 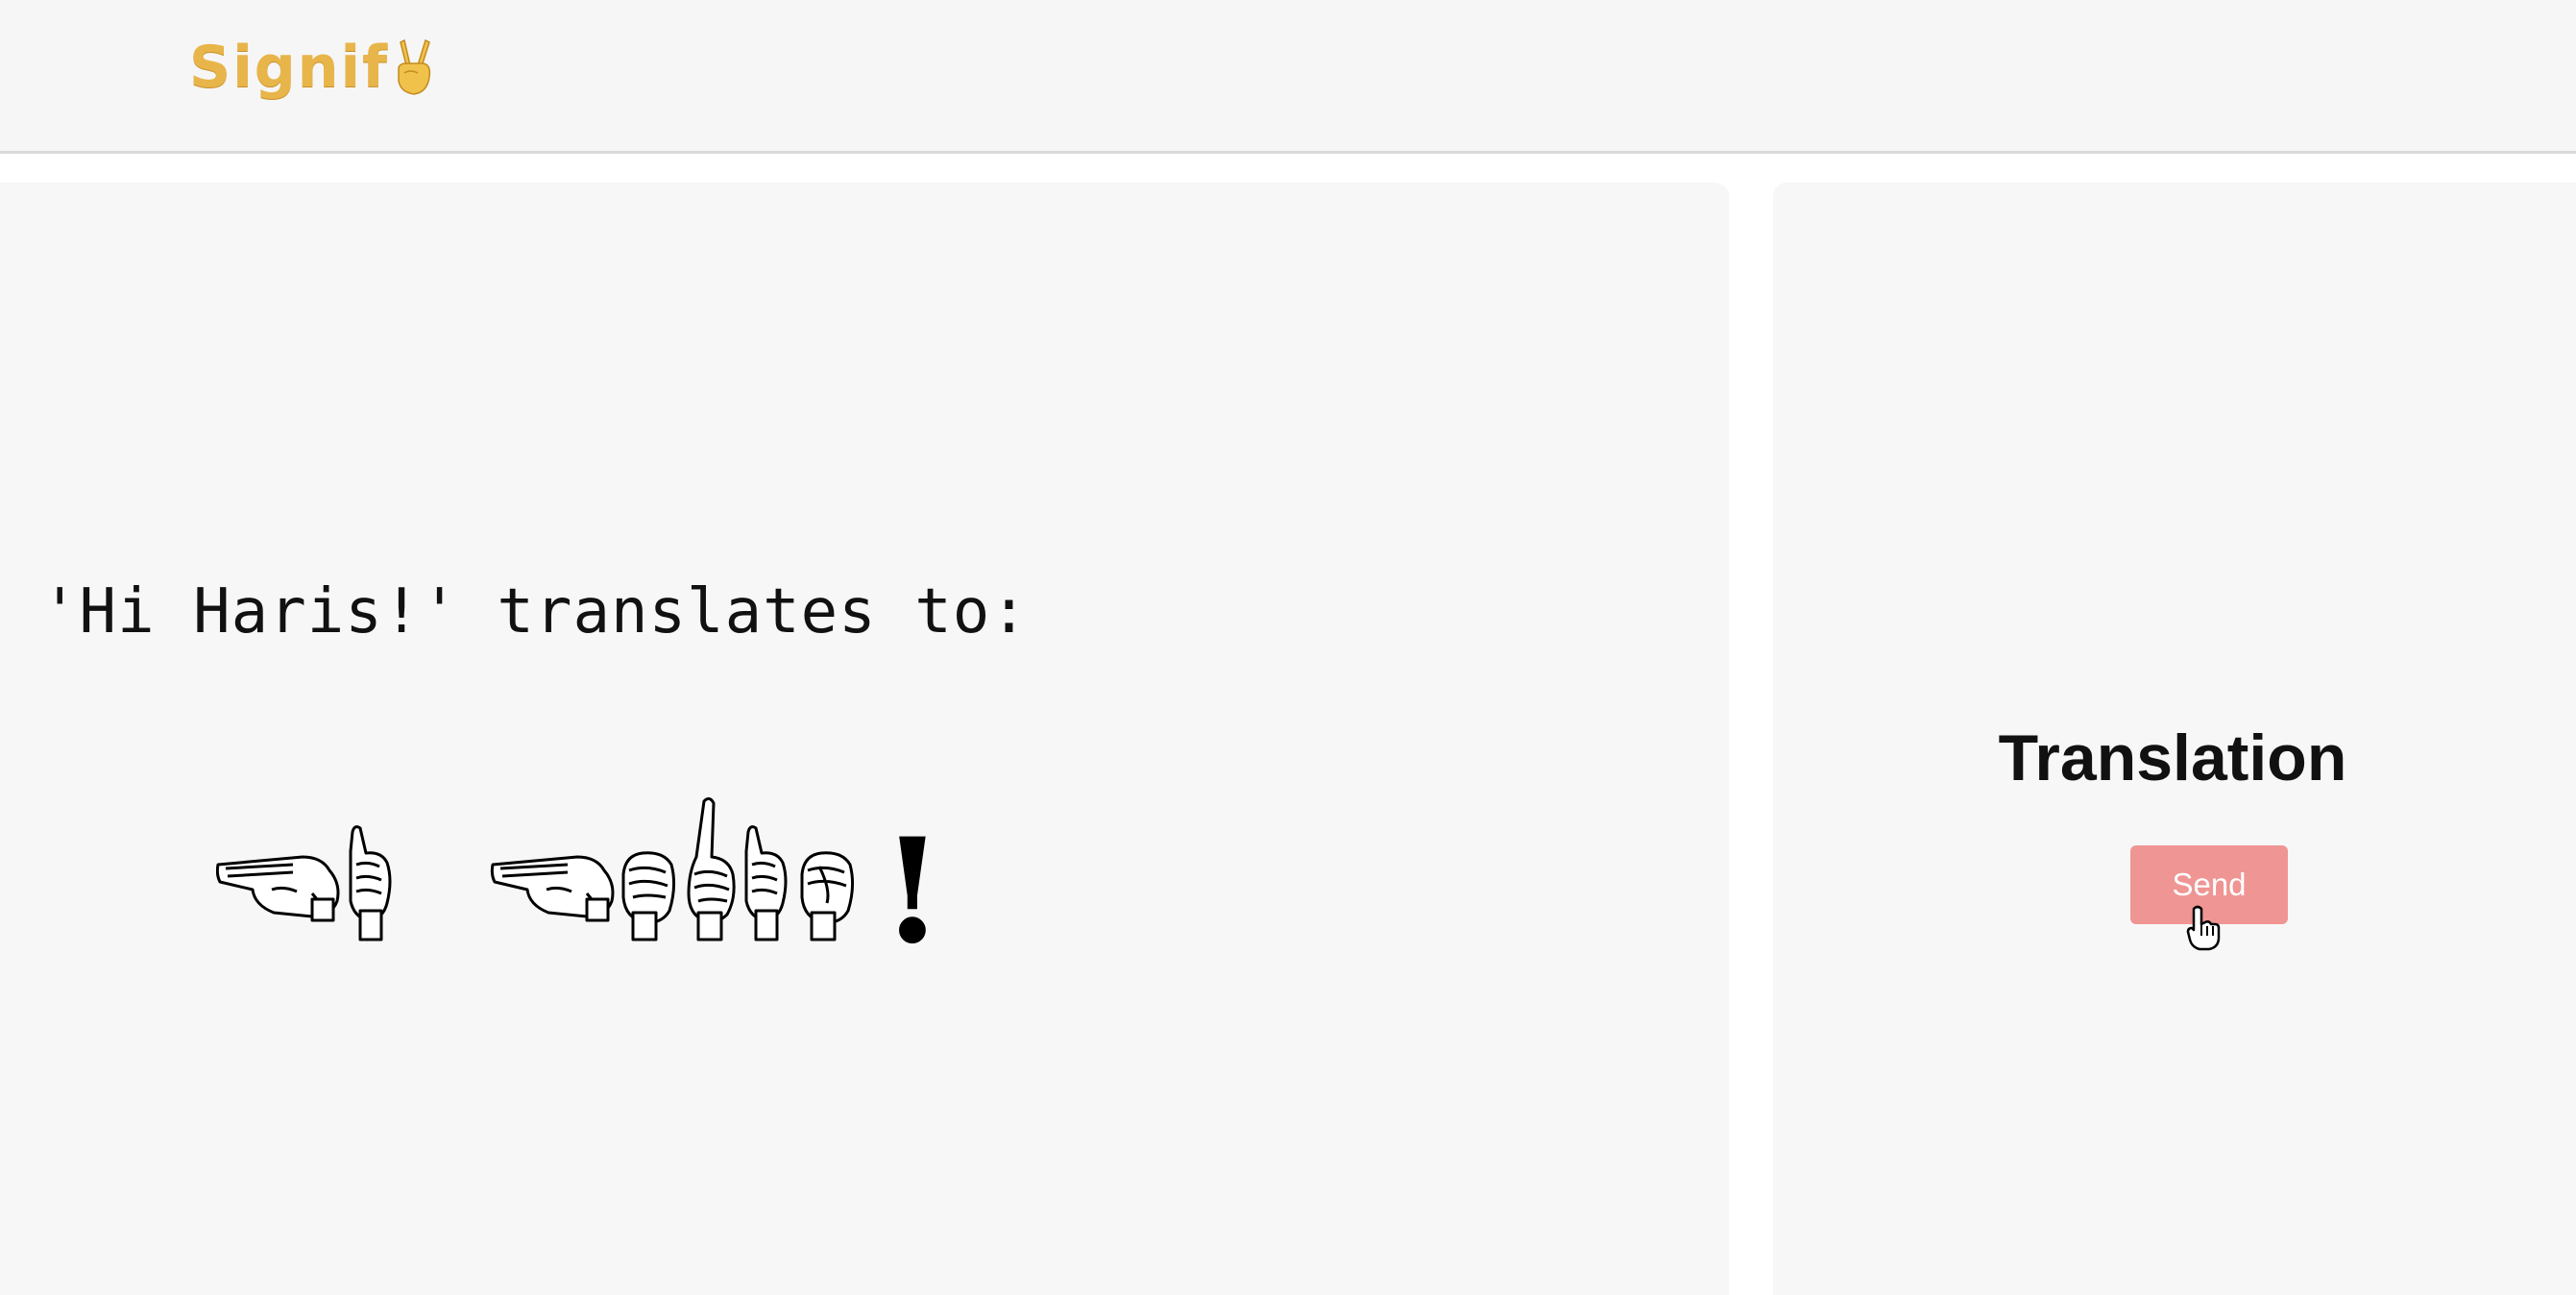 What do you see at coordinates (913, 884) in the screenshot?
I see `exclamation-mark: !` at bounding box center [913, 884].